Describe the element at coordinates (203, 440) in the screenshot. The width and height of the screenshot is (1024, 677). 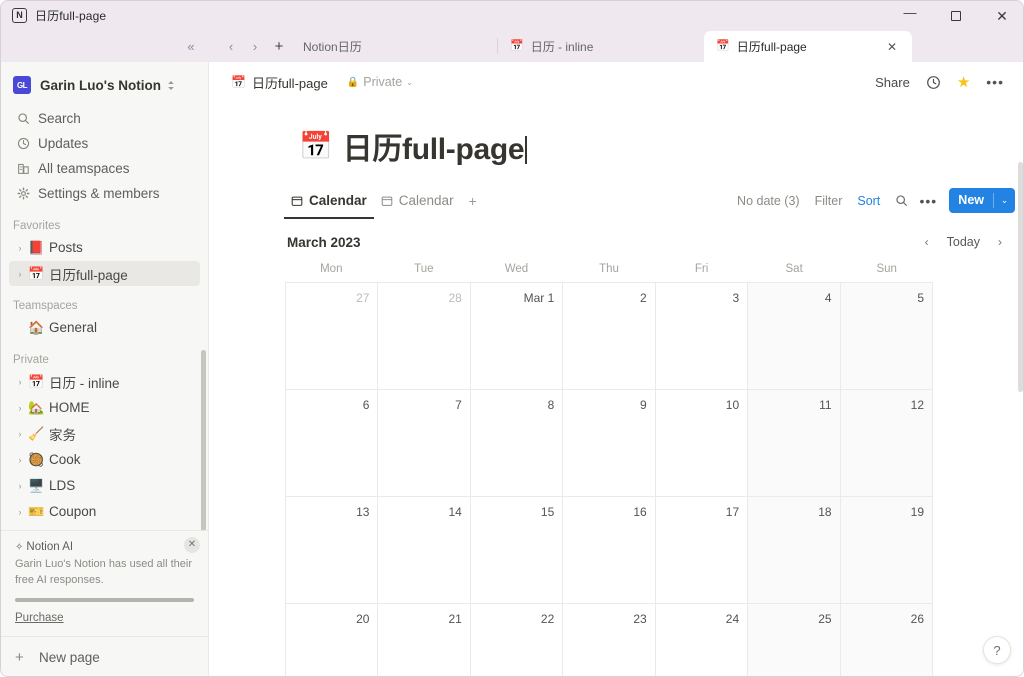
I see `sidebar-scrollbar` at that location.